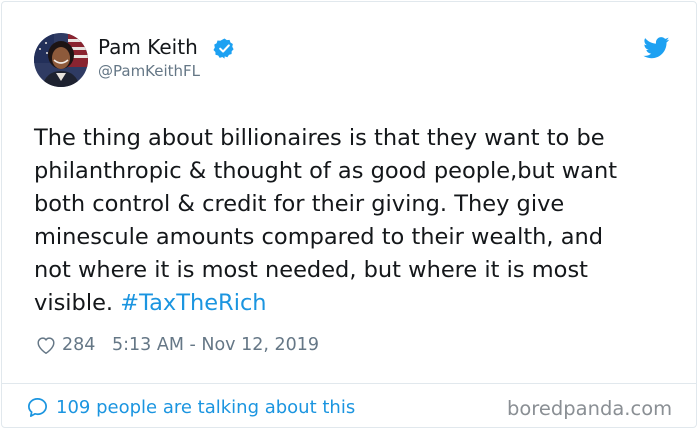 Image resolution: width=700 pixels, height=431 pixels. I want to click on like-count: 284, so click(78, 345).